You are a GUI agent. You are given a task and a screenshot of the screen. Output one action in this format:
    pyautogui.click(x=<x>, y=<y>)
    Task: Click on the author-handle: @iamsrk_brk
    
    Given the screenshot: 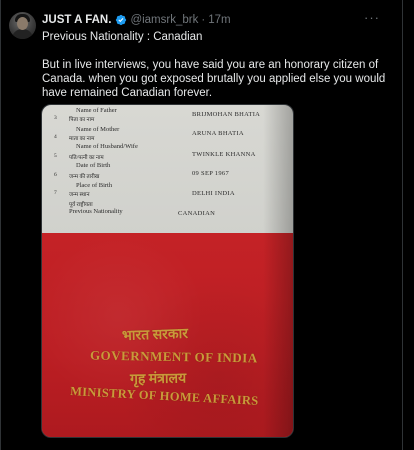 What is the action you would take?
    pyautogui.click(x=164, y=20)
    